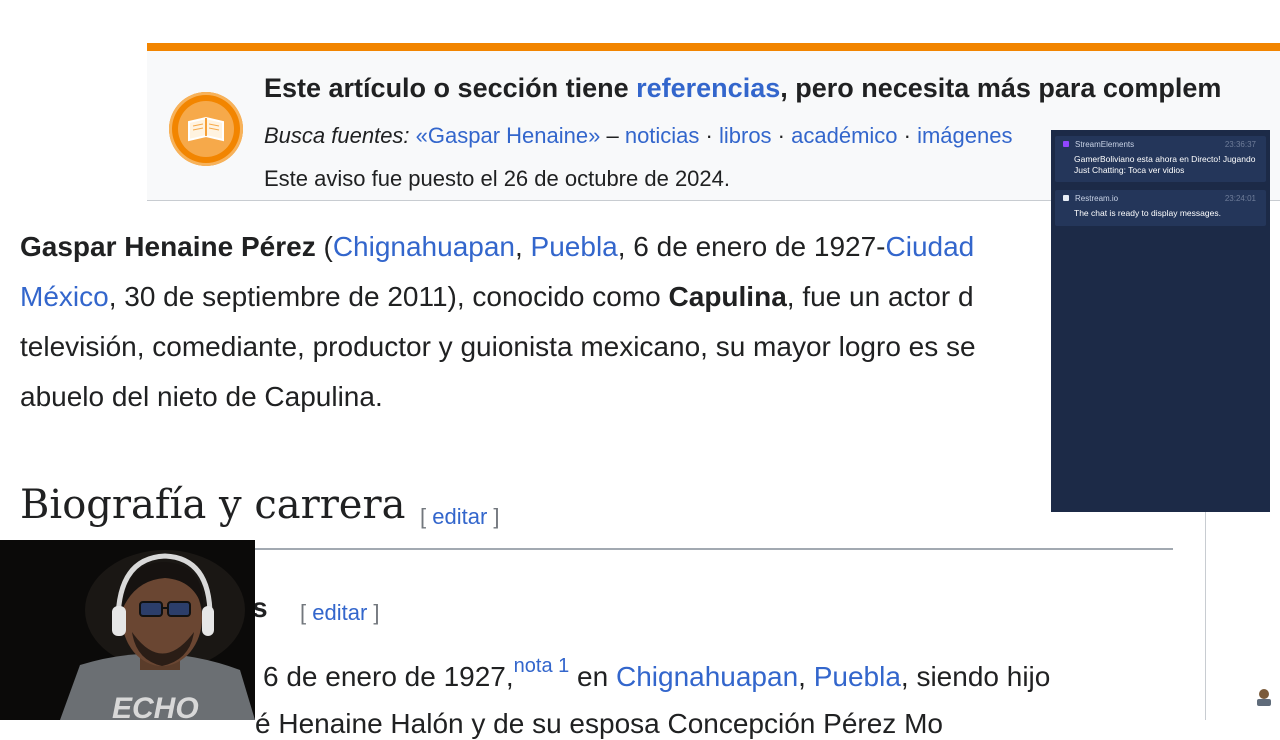 The height and width of the screenshot is (740, 1280). What do you see at coordinates (1105, 144) in the screenshot?
I see `chat-message-source: StreamElements` at bounding box center [1105, 144].